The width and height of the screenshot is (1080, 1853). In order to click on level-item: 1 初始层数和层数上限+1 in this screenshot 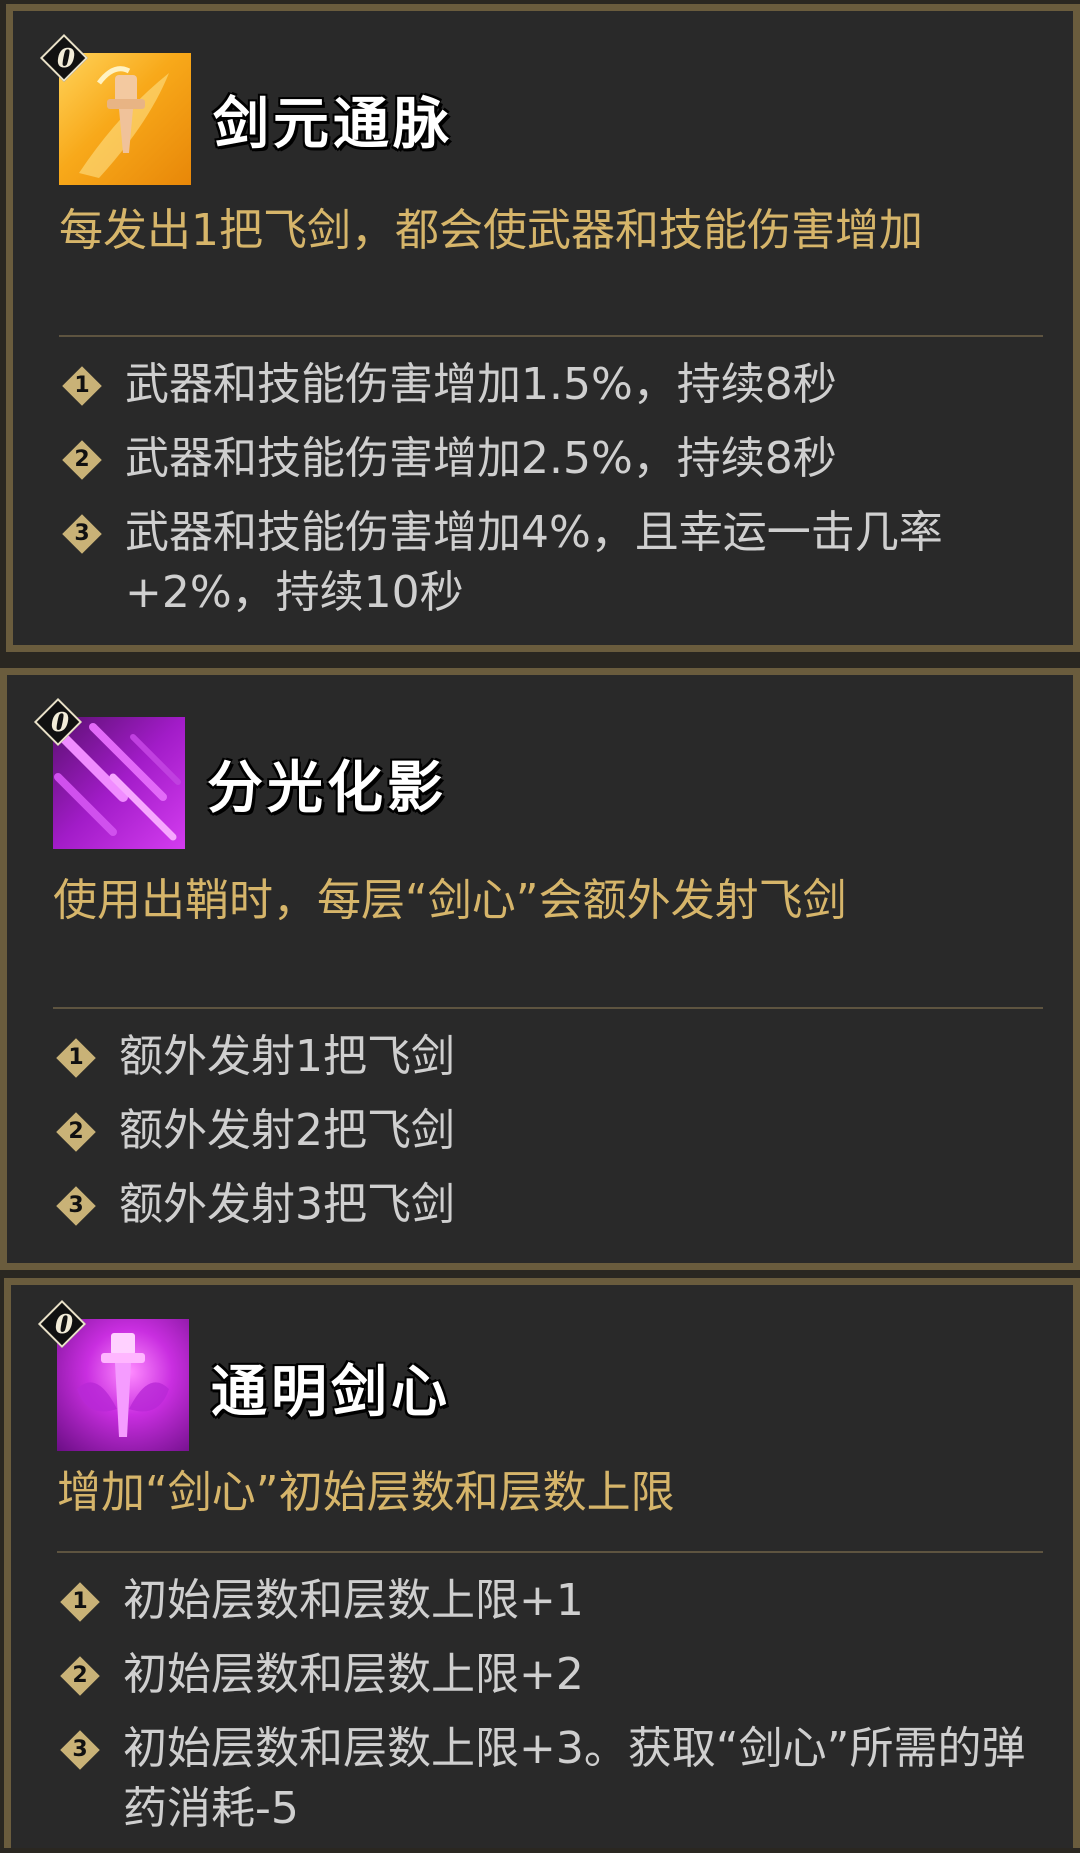, I will do `click(547, 1601)`.